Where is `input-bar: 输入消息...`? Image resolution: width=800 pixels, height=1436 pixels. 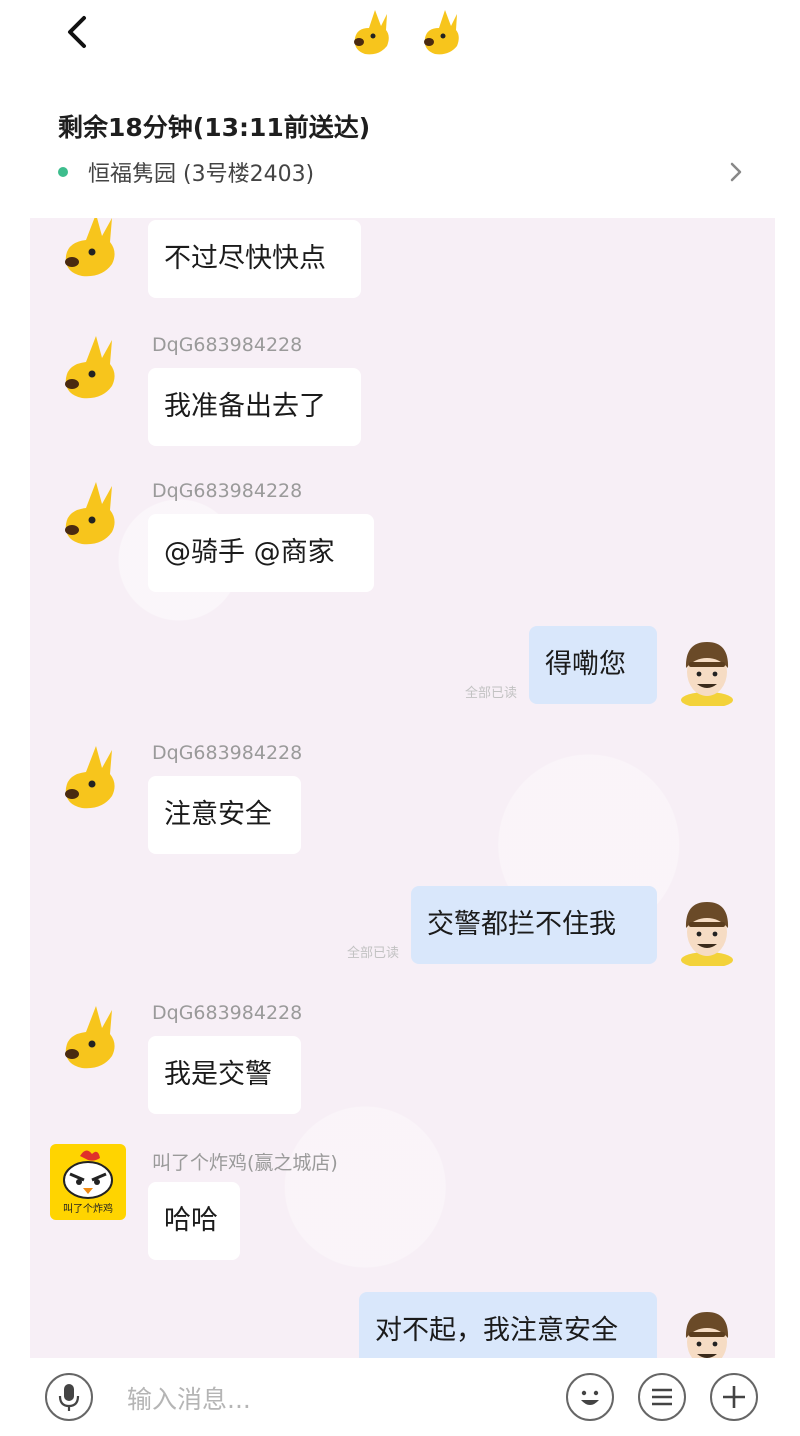
input-bar: 输入消息... is located at coordinates (400, 1397).